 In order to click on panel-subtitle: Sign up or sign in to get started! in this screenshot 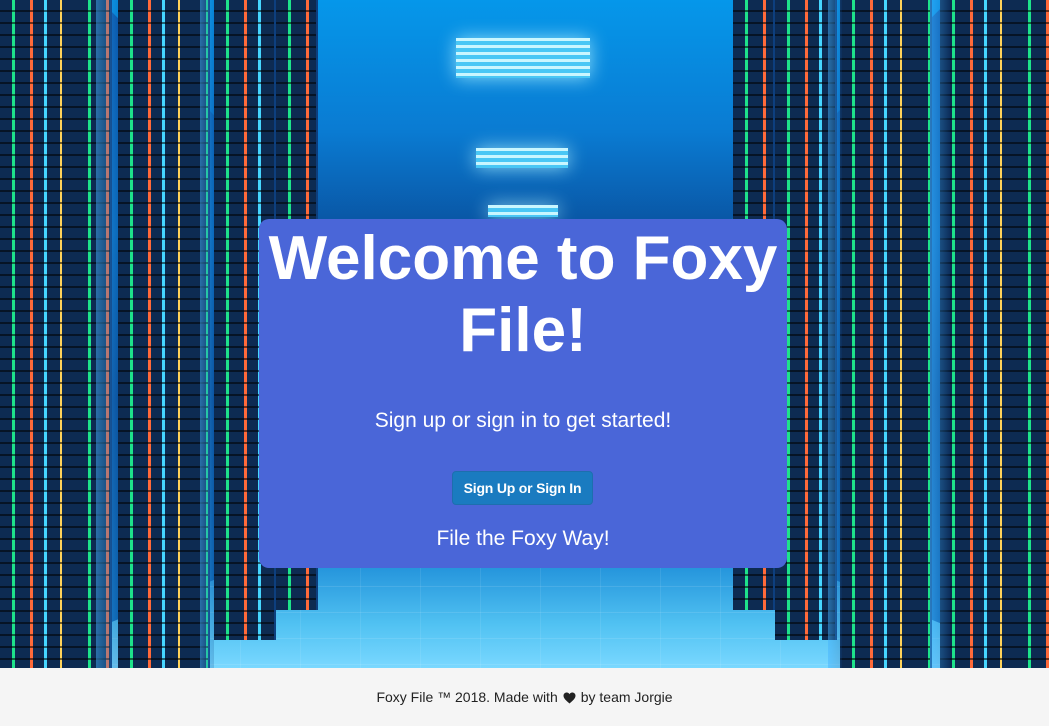, I will do `click(523, 420)`.